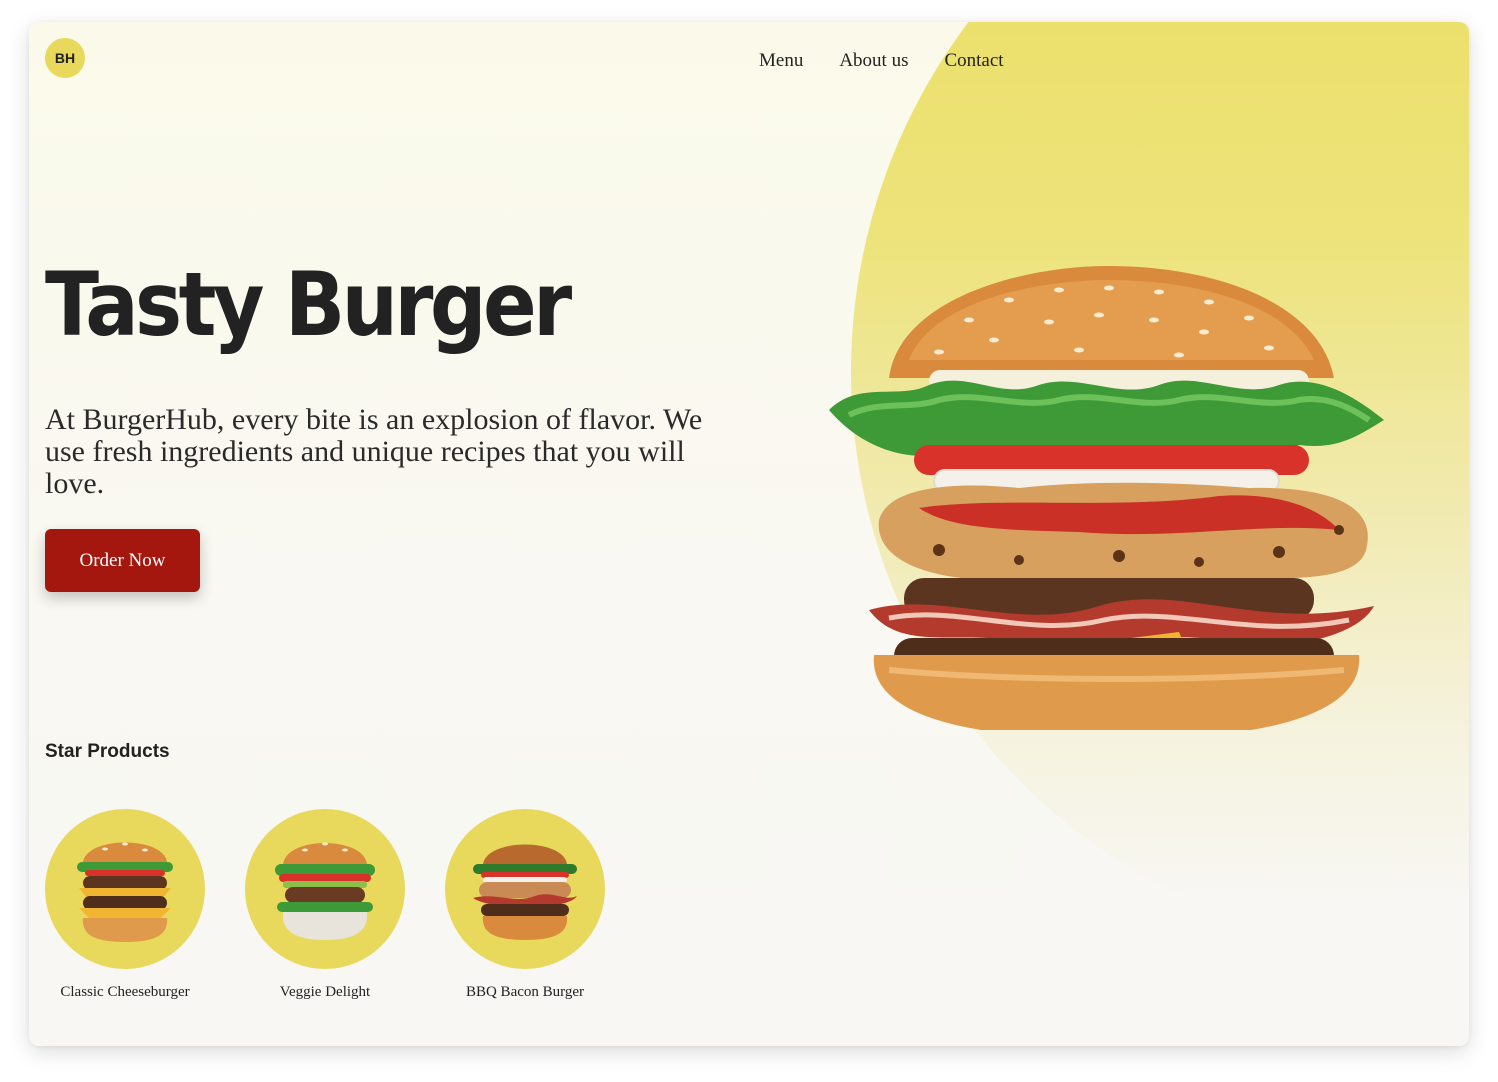 This screenshot has width=1498, height=1082. I want to click on product-card: Classic Cheeseburger, so click(125, 905).